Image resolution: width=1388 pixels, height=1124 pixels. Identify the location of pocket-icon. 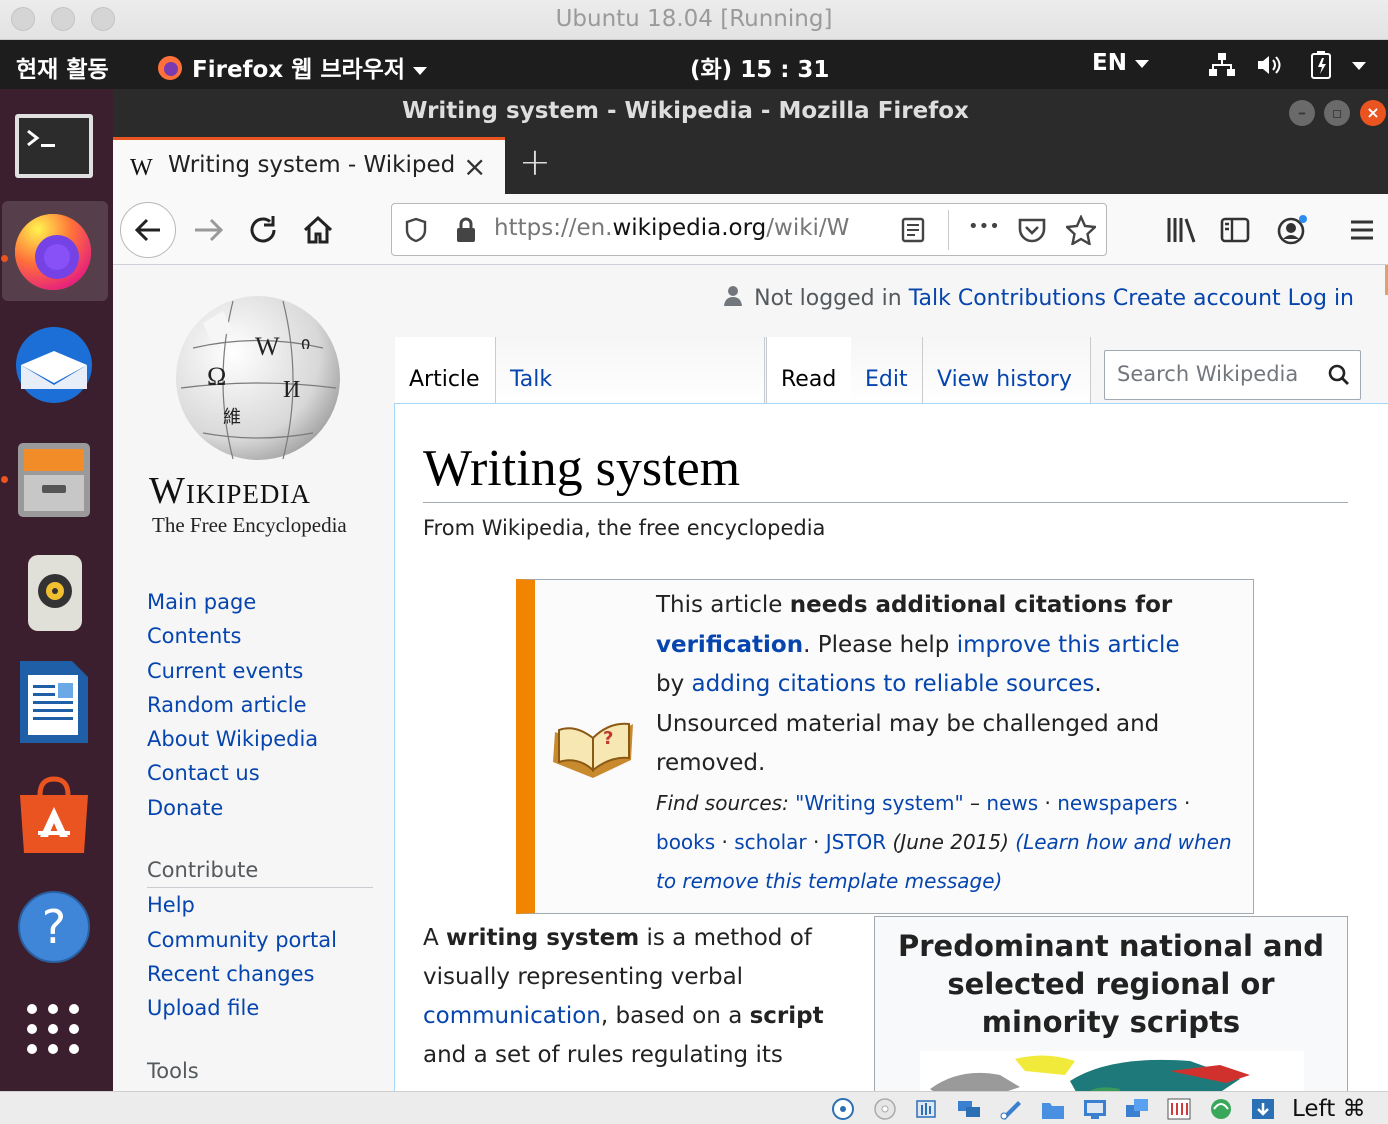
(1032, 230).